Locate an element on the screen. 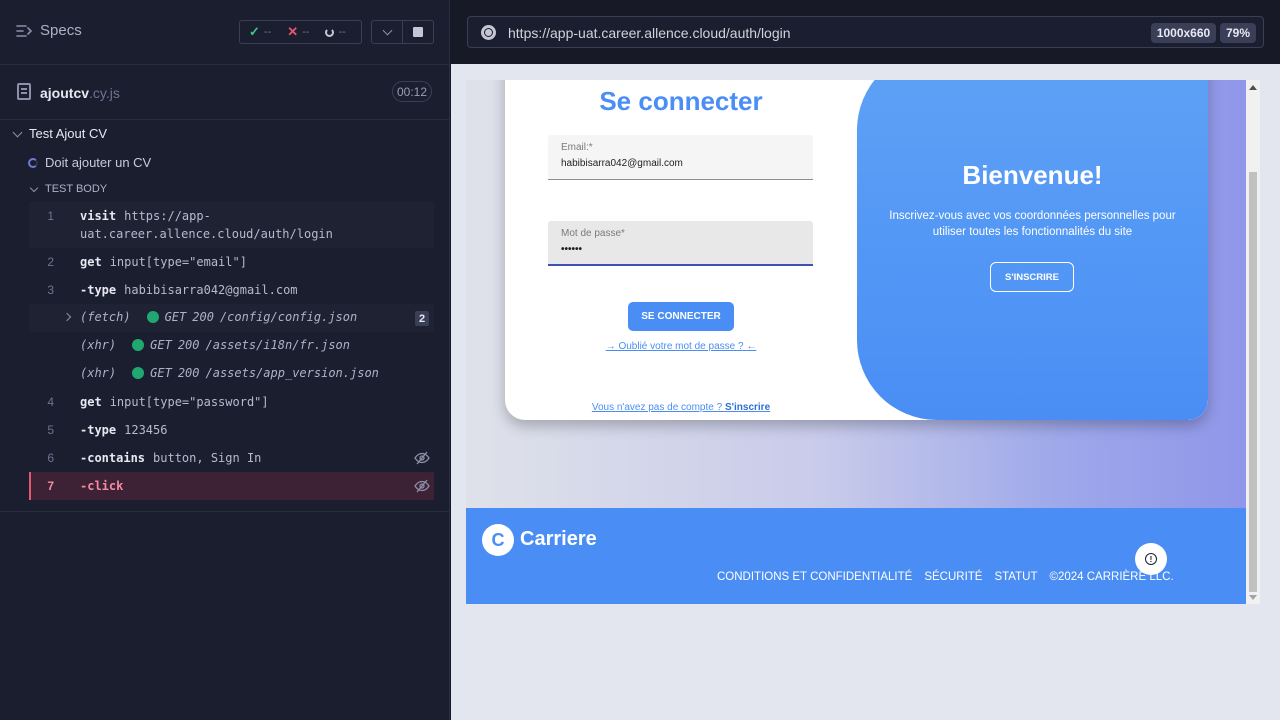  viewport-size-badge: 1000x660 is located at coordinates (1183, 33).